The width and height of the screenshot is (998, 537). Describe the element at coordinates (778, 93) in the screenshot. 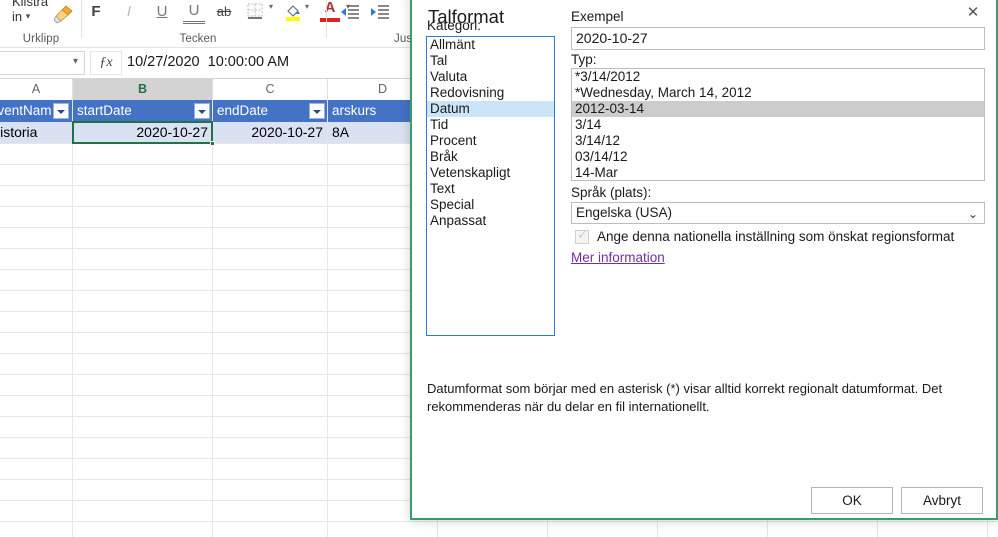

I see `type-item-1: *Wednesday, March 14, 2012` at that location.